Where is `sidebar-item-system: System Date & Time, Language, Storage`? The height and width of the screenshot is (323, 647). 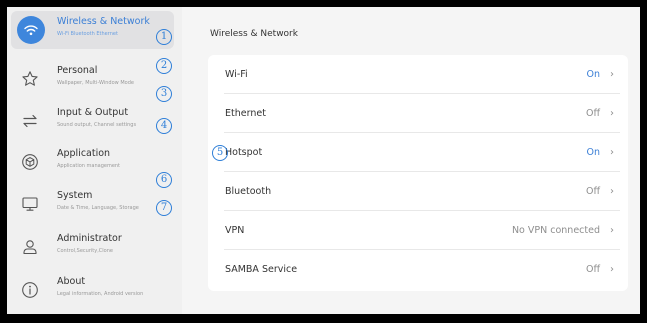
sidebar-item-system: System Date & Time, Language, Storage is located at coordinates (92, 204).